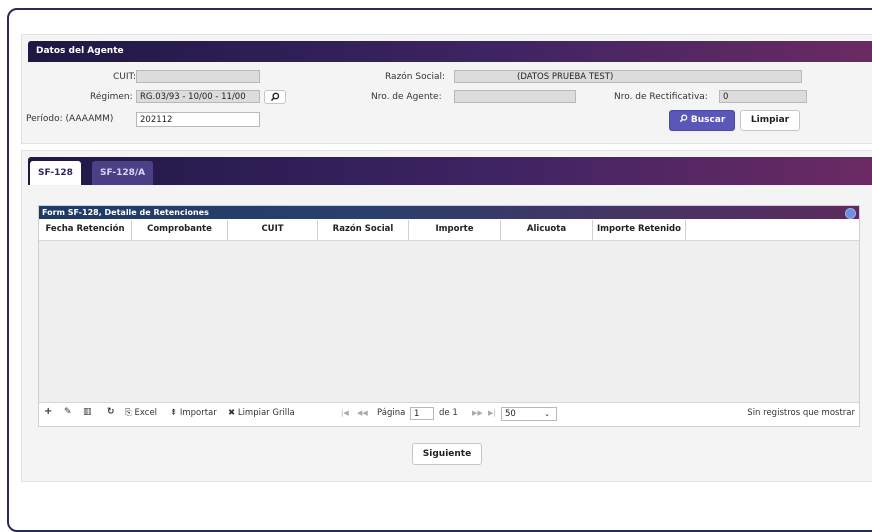  What do you see at coordinates (68, 412) in the screenshot?
I see `pencil-icon: ✎` at bounding box center [68, 412].